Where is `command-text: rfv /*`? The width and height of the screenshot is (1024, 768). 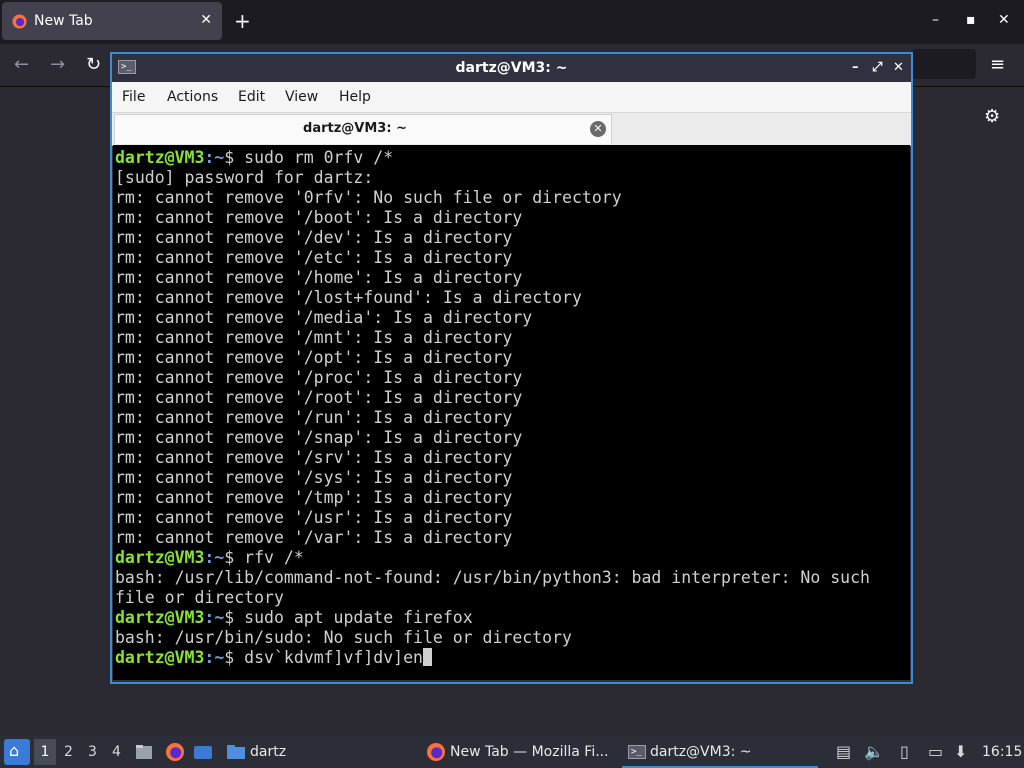
command-text: rfv /* is located at coordinates (274, 557).